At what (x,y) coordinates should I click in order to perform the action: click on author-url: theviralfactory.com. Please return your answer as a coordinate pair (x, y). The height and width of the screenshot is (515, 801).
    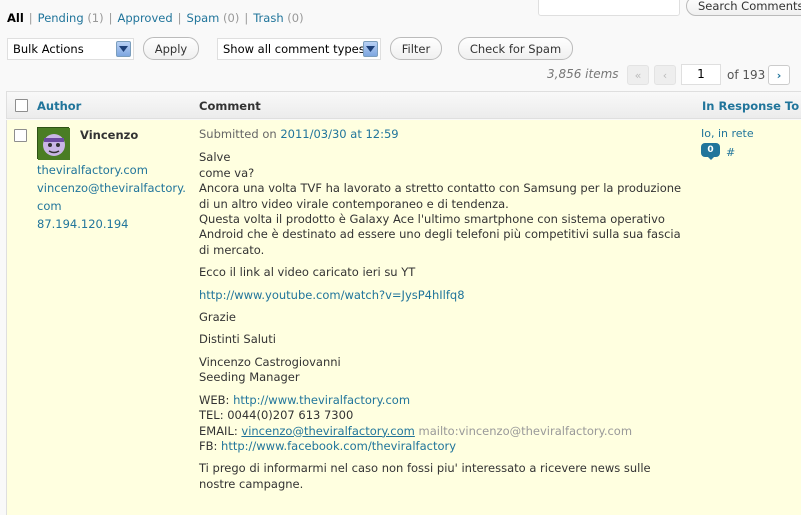
    Looking at the image, I should click on (92, 170).